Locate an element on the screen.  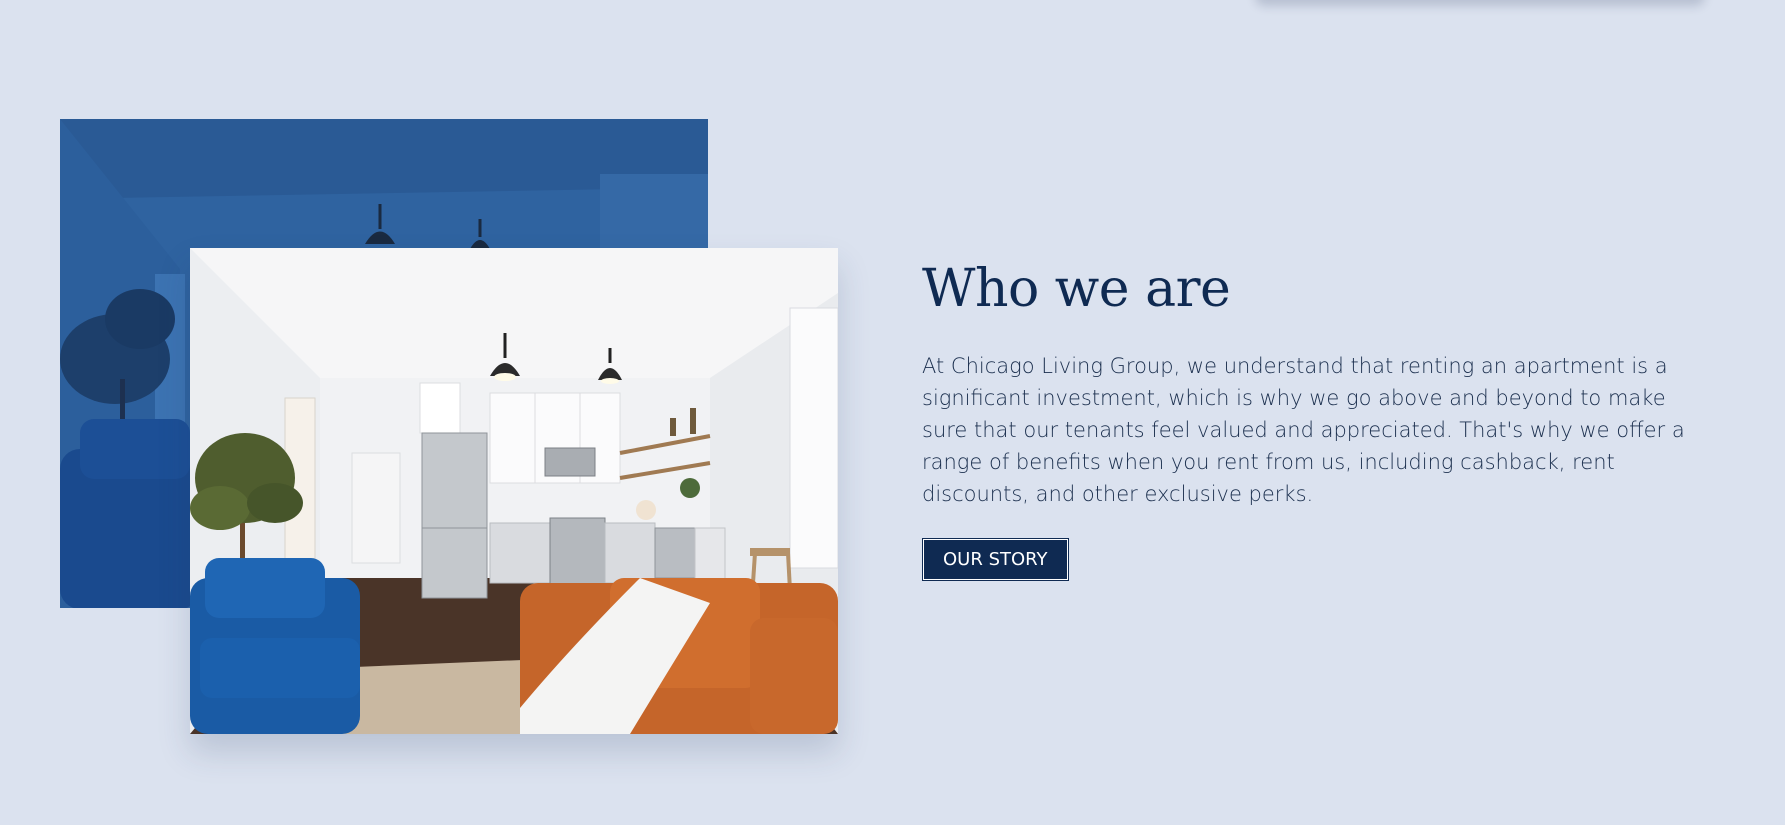
section-heading: Who we are is located at coordinates (1076, 289).